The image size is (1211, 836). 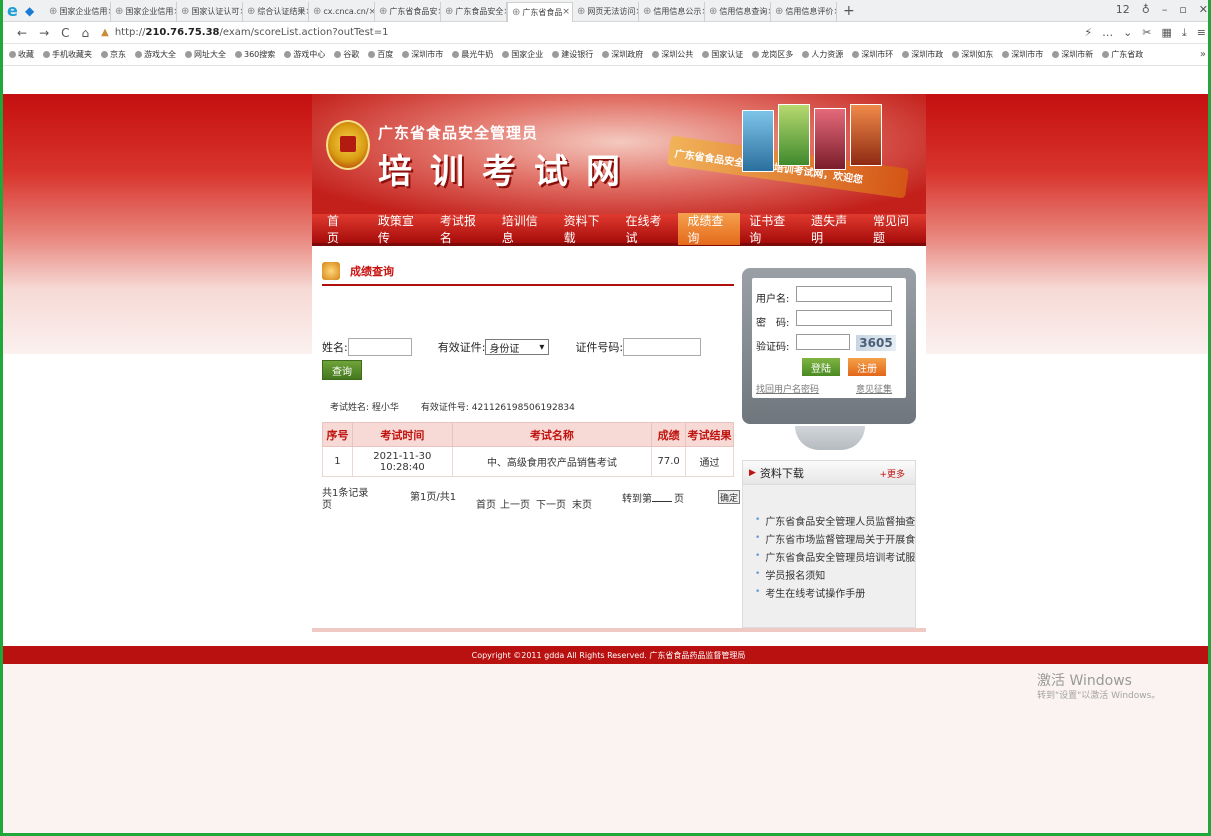 What do you see at coordinates (895, 229) in the screenshot?
I see `nav-item: 常见问题` at bounding box center [895, 229].